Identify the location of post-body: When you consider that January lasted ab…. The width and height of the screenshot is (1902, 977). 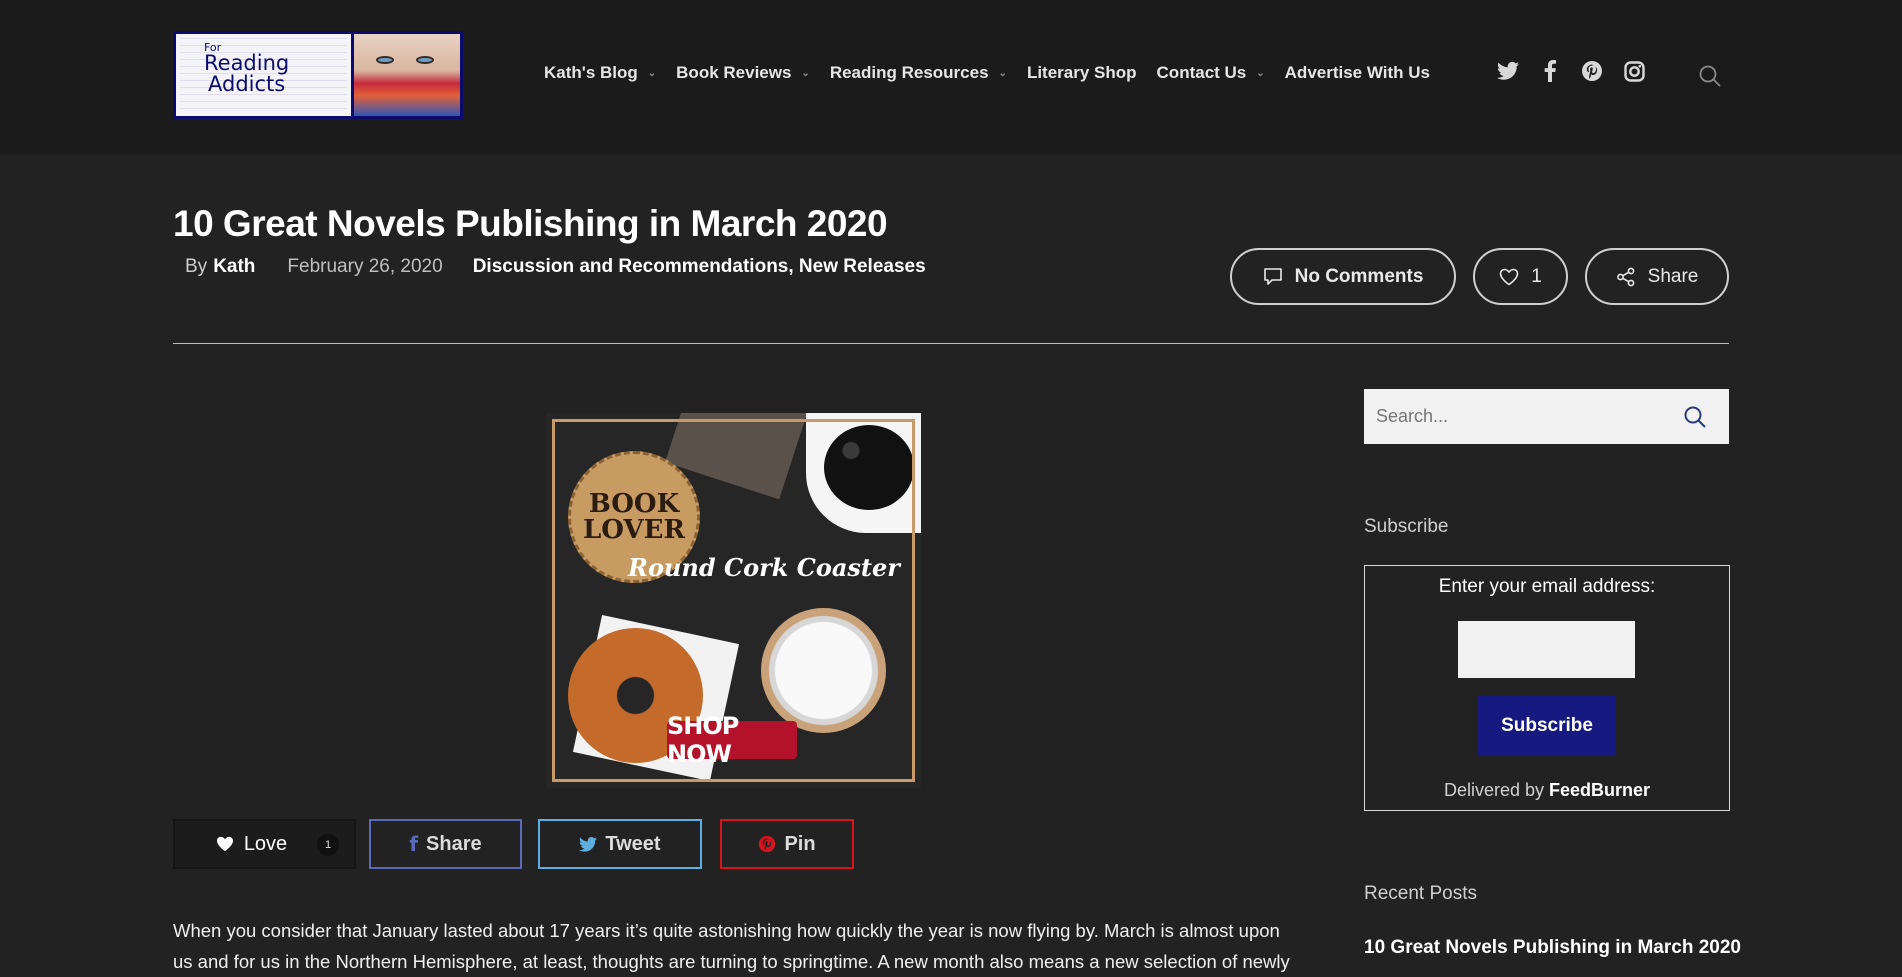
(733, 946).